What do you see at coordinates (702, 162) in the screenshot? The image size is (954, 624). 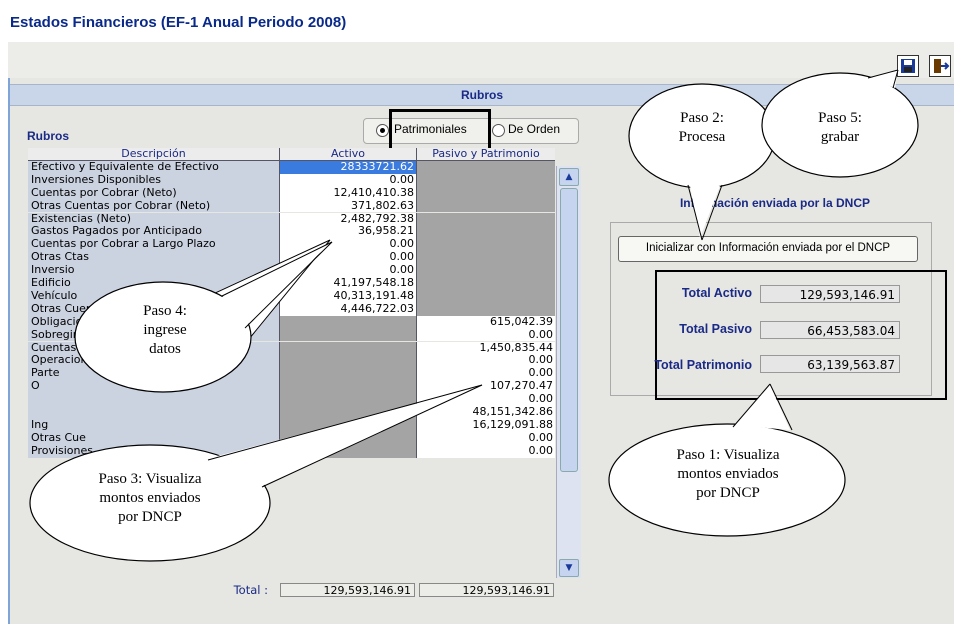 I see `callout-paso2` at bounding box center [702, 162].